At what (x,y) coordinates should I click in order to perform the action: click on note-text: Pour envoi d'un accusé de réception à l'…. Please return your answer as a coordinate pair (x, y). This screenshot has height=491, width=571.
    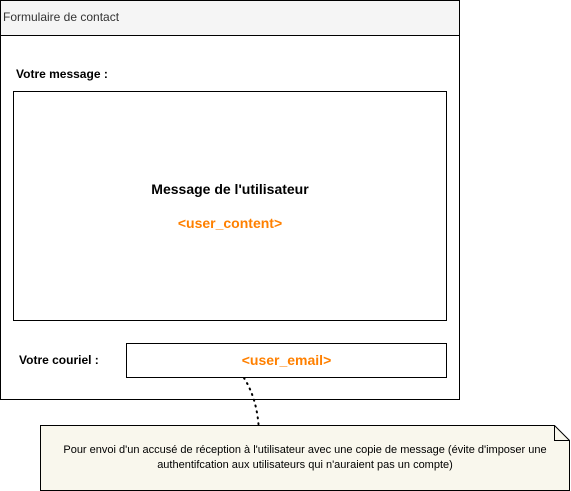
    Looking at the image, I should click on (305, 457).